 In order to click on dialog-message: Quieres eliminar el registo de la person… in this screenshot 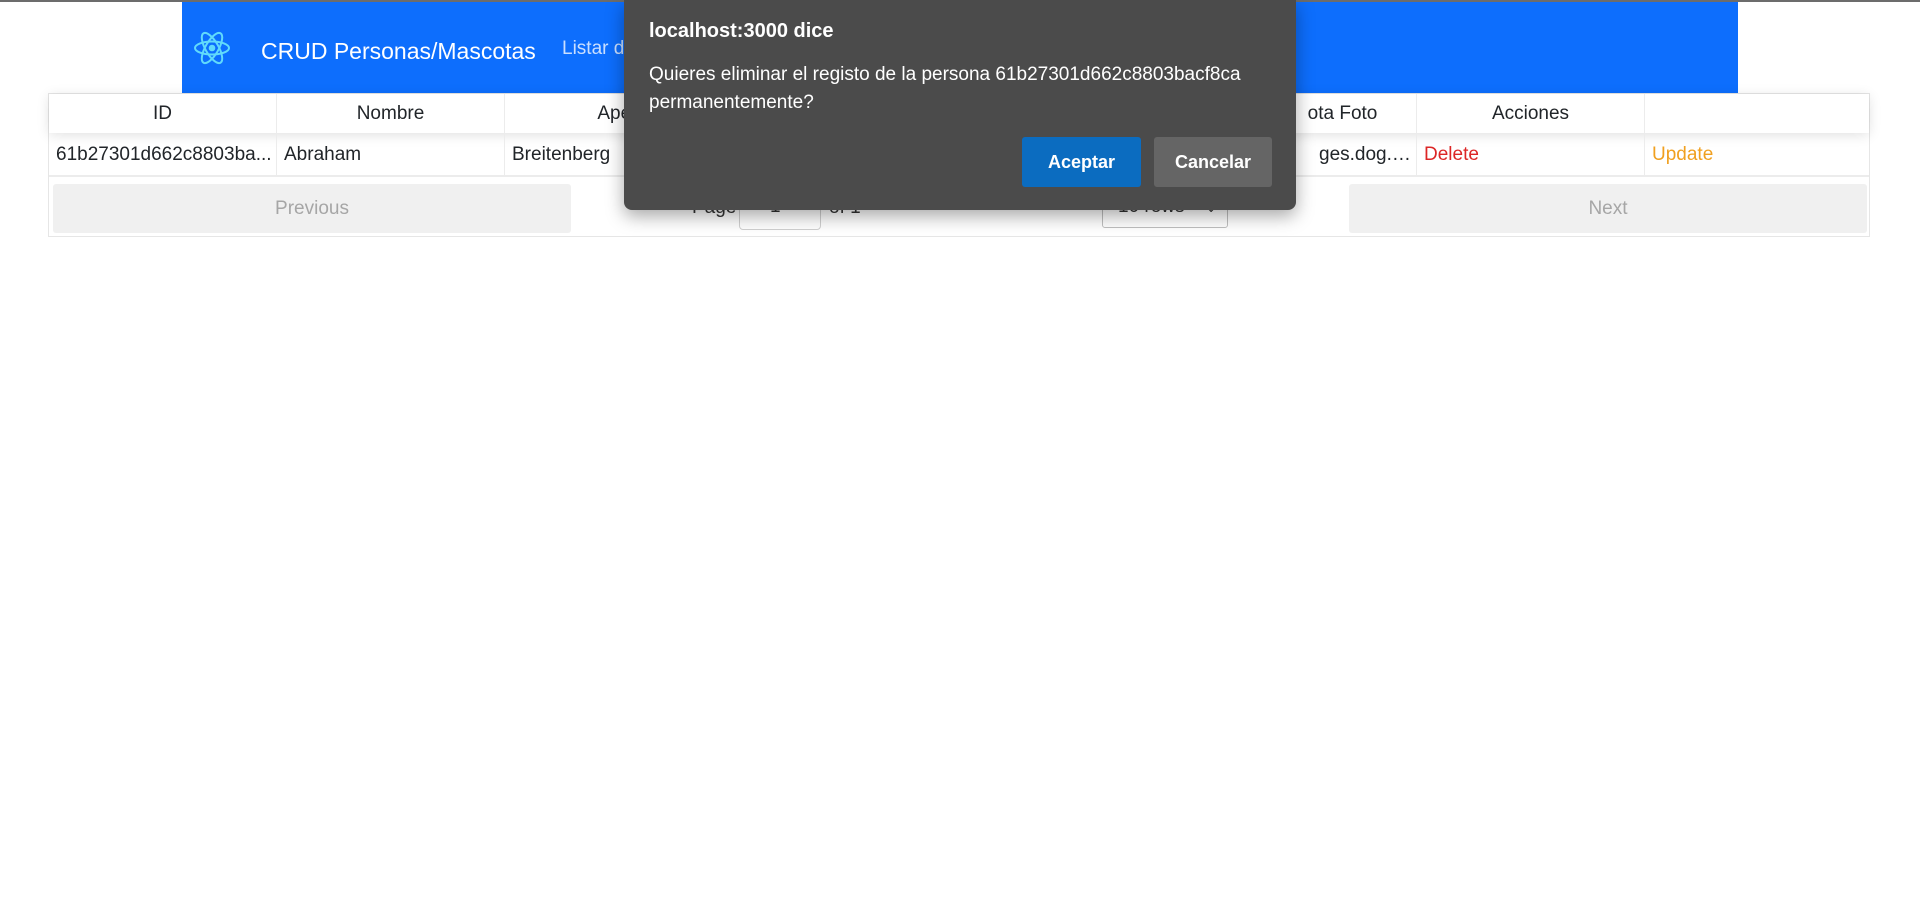, I will do `click(945, 88)`.